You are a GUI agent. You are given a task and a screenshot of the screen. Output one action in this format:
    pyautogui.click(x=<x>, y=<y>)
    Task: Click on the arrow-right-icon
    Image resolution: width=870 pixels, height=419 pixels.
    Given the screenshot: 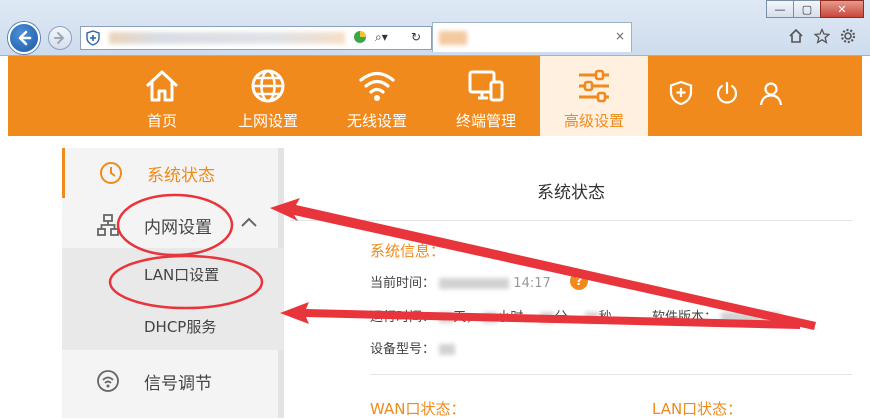 What is the action you would take?
    pyautogui.click(x=59, y=38)
    